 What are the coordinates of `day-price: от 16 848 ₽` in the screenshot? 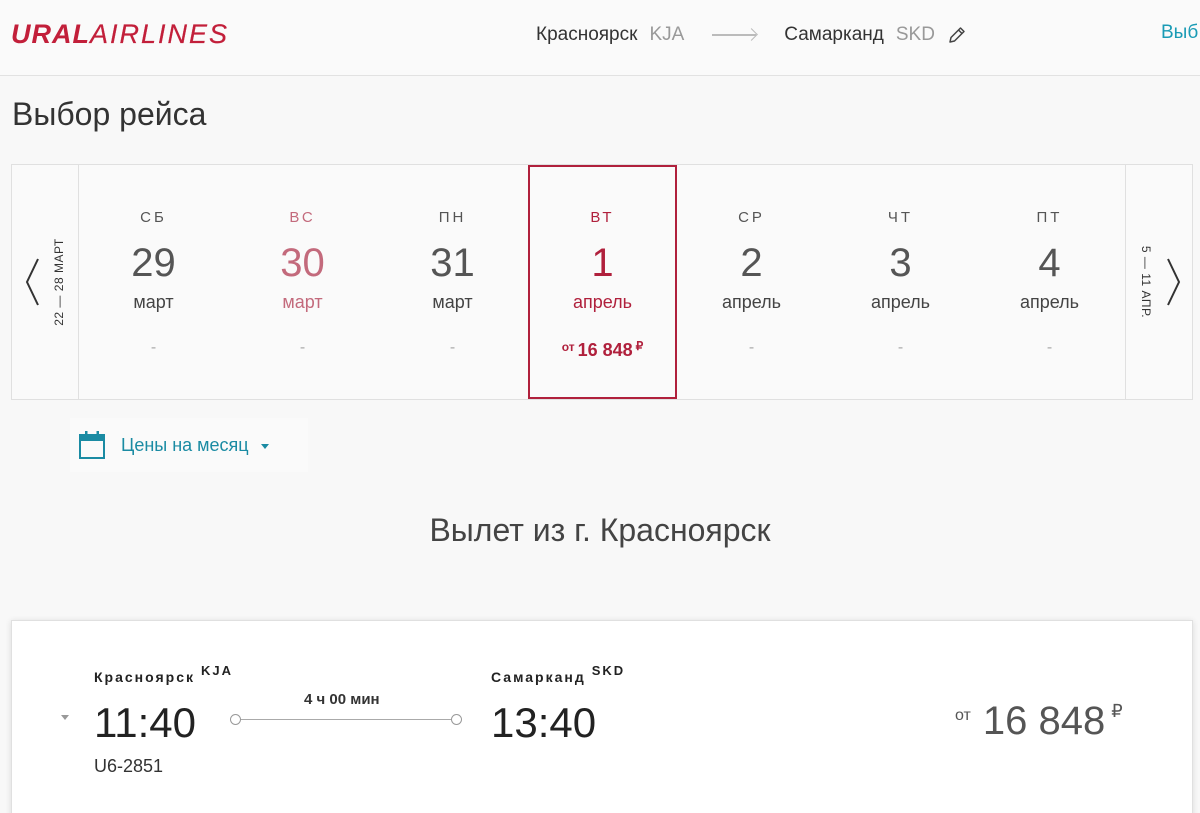 It's located at (602, 350).